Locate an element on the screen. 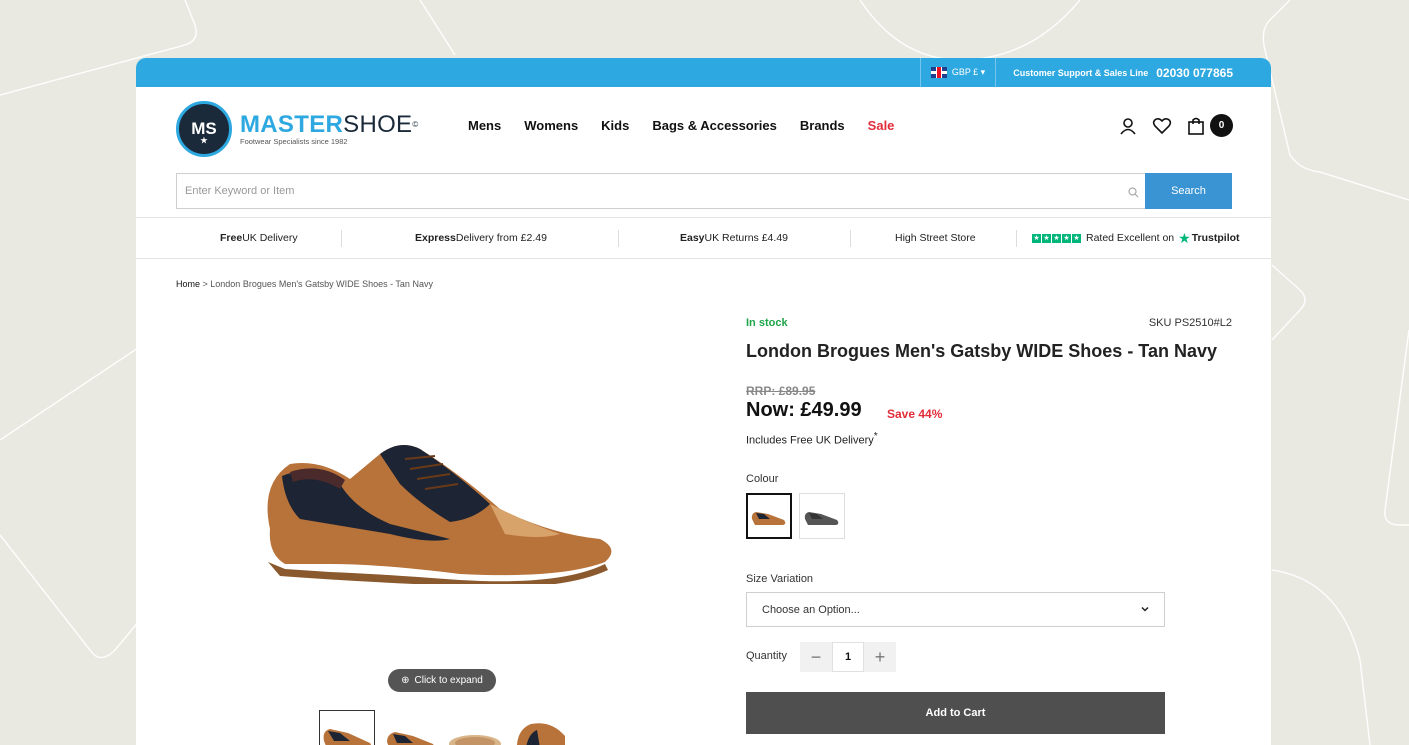 This screenshot has width=1409, height=745. product-sku: SKU PS2510#L2 is located at coordinates (1190, 323).